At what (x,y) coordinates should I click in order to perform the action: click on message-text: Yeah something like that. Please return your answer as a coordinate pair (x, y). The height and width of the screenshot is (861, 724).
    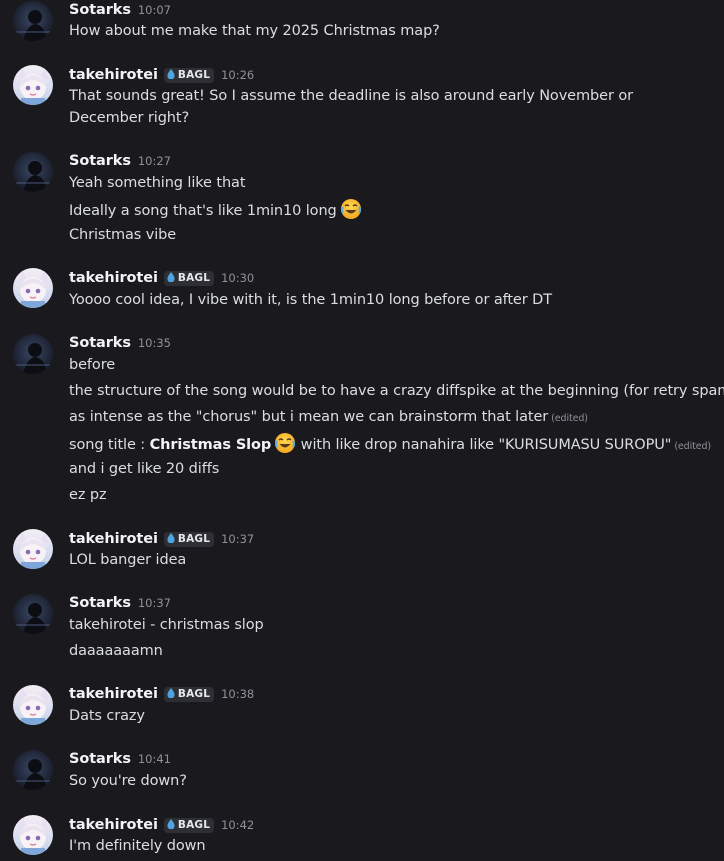
    Looking at the image, I should click on (157, 183).